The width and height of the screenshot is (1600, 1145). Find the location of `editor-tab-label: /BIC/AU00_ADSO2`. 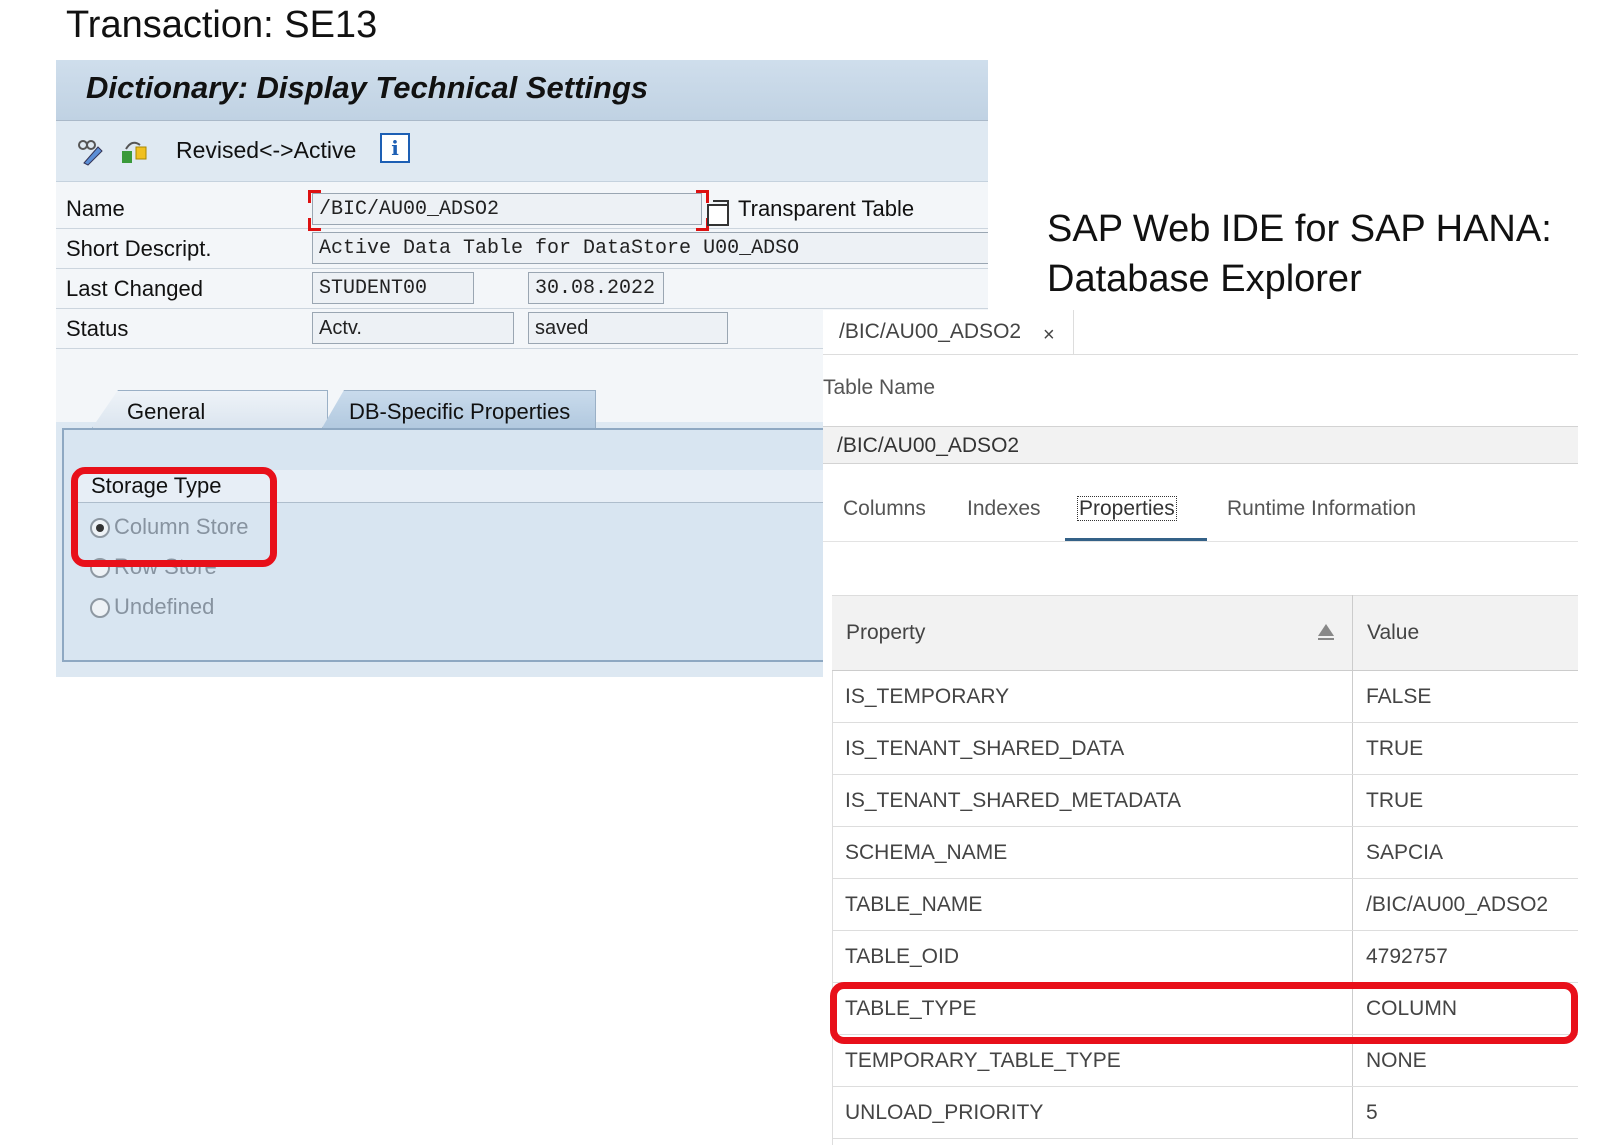

editor-tab-label: /BIC/AU00_ADSO2 is located at coordinates (930, 332).